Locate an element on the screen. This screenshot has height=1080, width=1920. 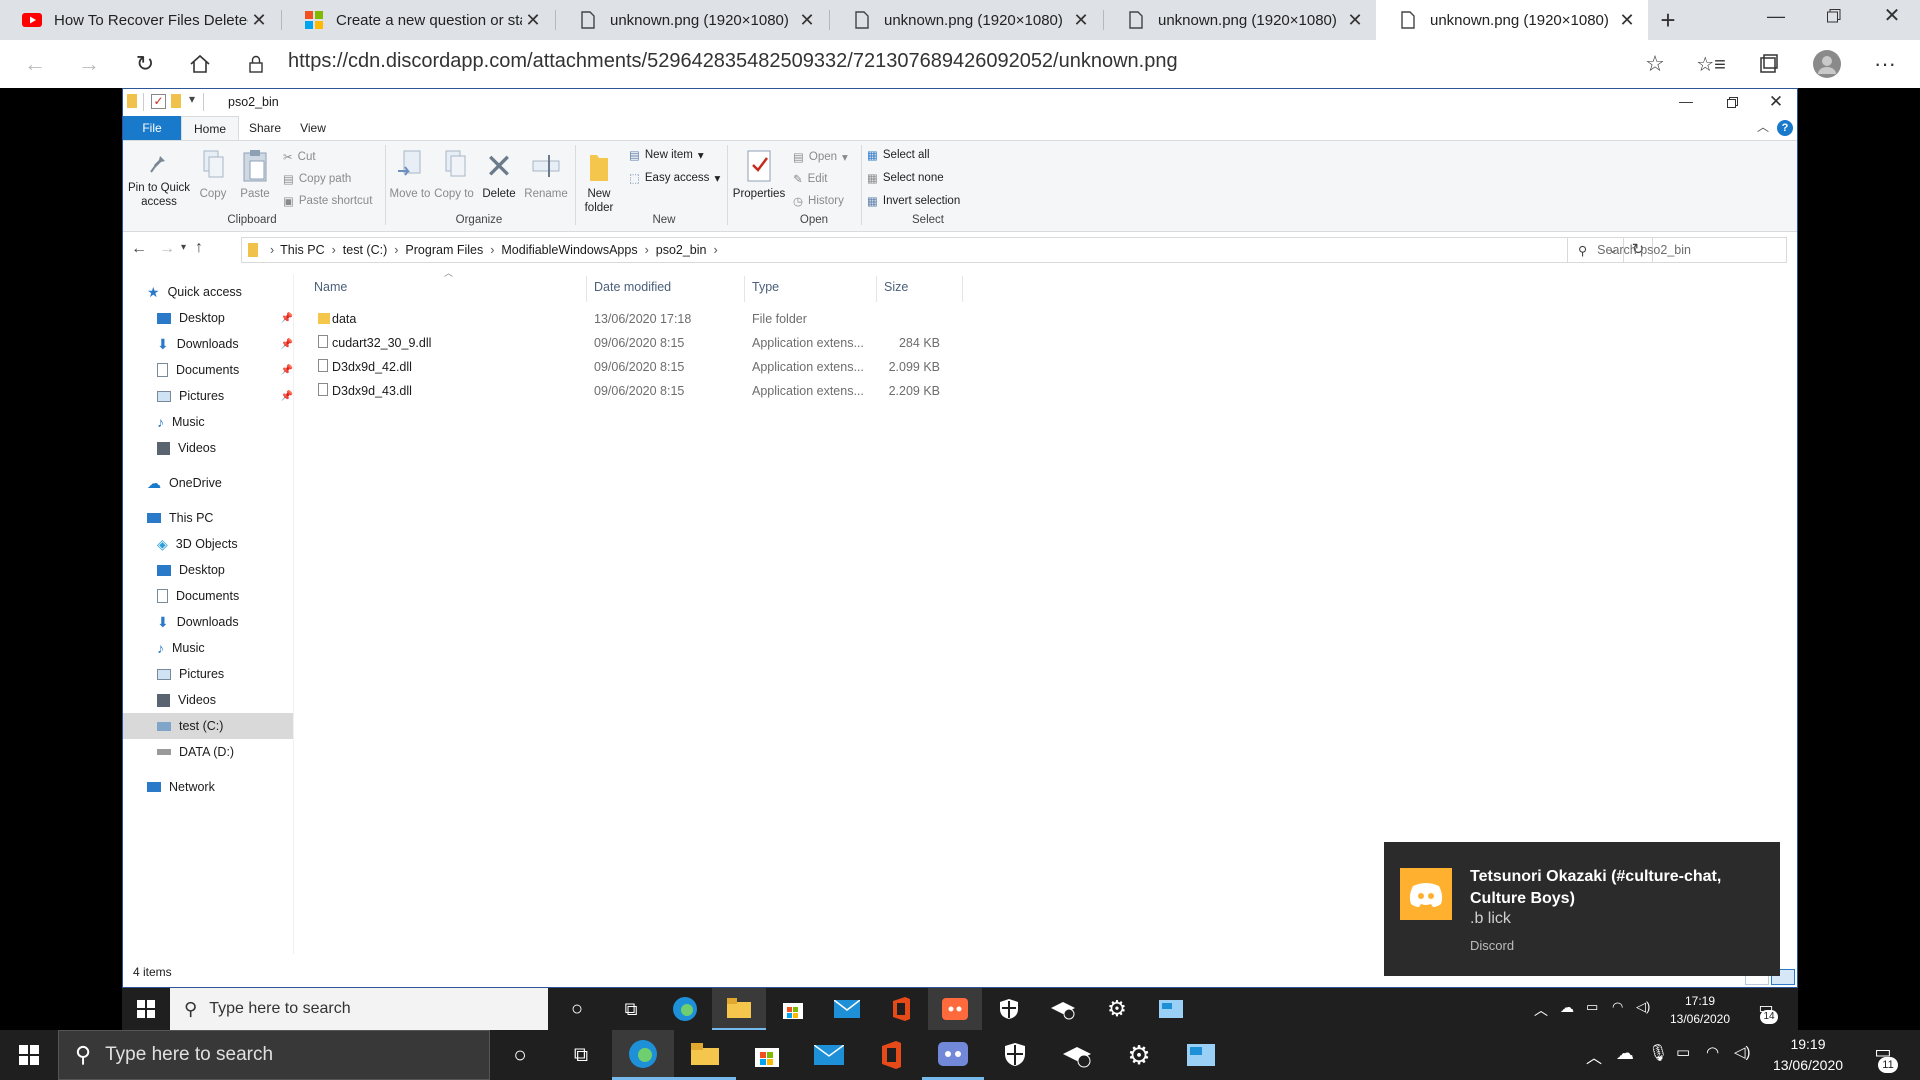
nav-pc-pictures: Pictures is located at coordinates (190, 674).